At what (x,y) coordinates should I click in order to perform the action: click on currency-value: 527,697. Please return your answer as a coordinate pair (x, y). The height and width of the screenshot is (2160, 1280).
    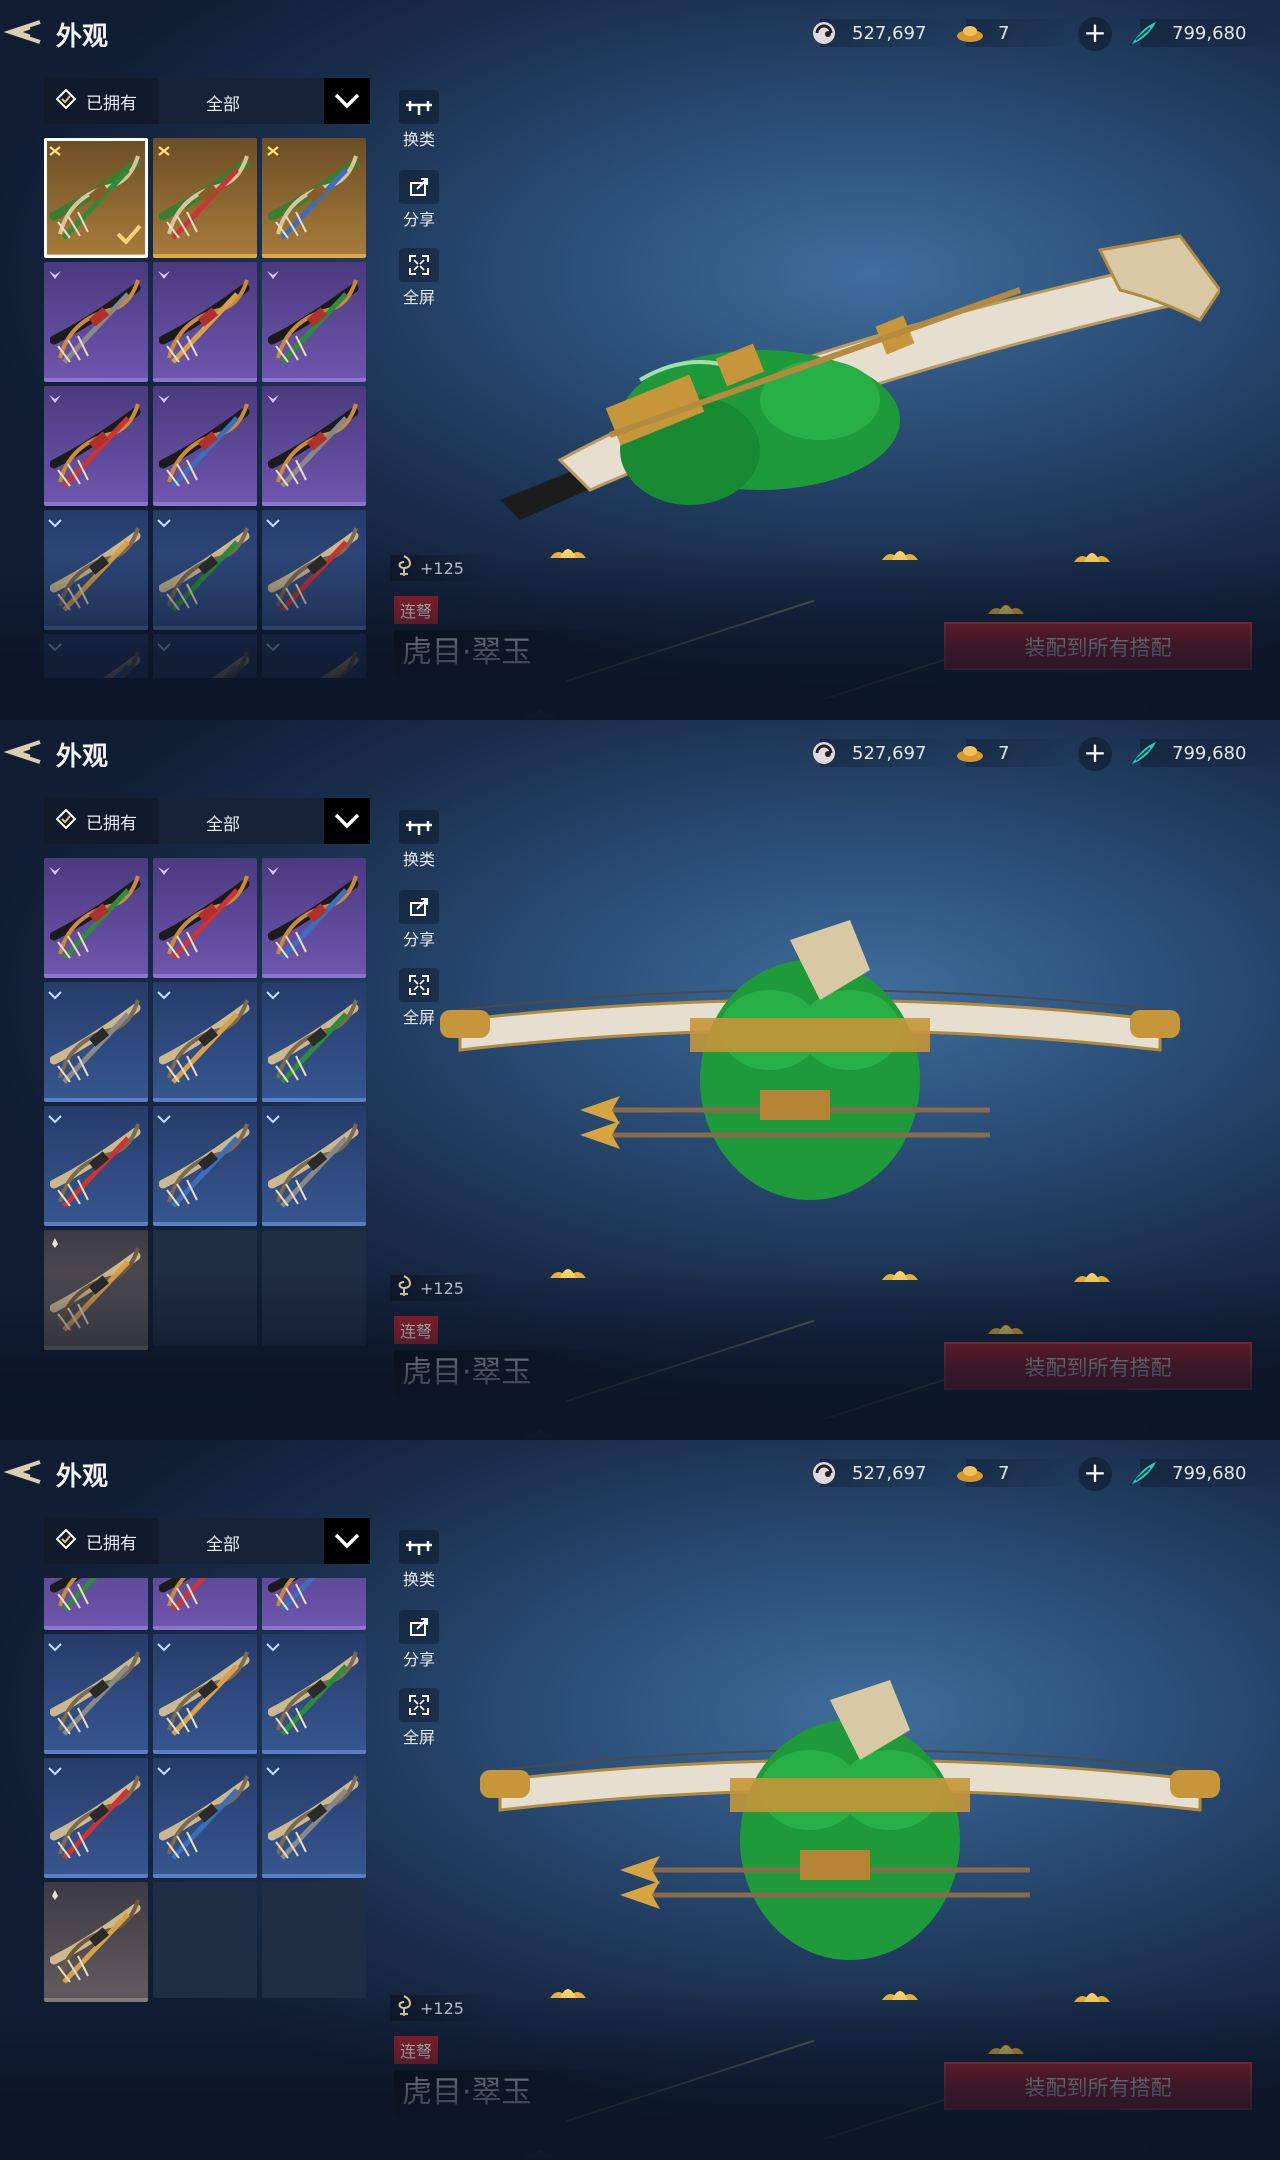
    Looking at the image, I should click on (889, 1473).